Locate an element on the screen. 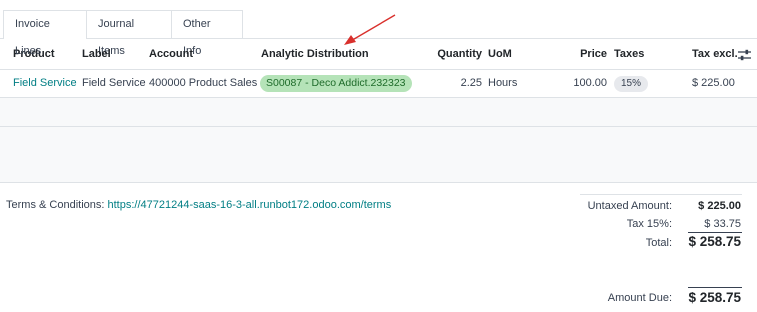 This screenshot has height=312, width=757. tab-other-info: Other Info is located at coordinates (207, 33).